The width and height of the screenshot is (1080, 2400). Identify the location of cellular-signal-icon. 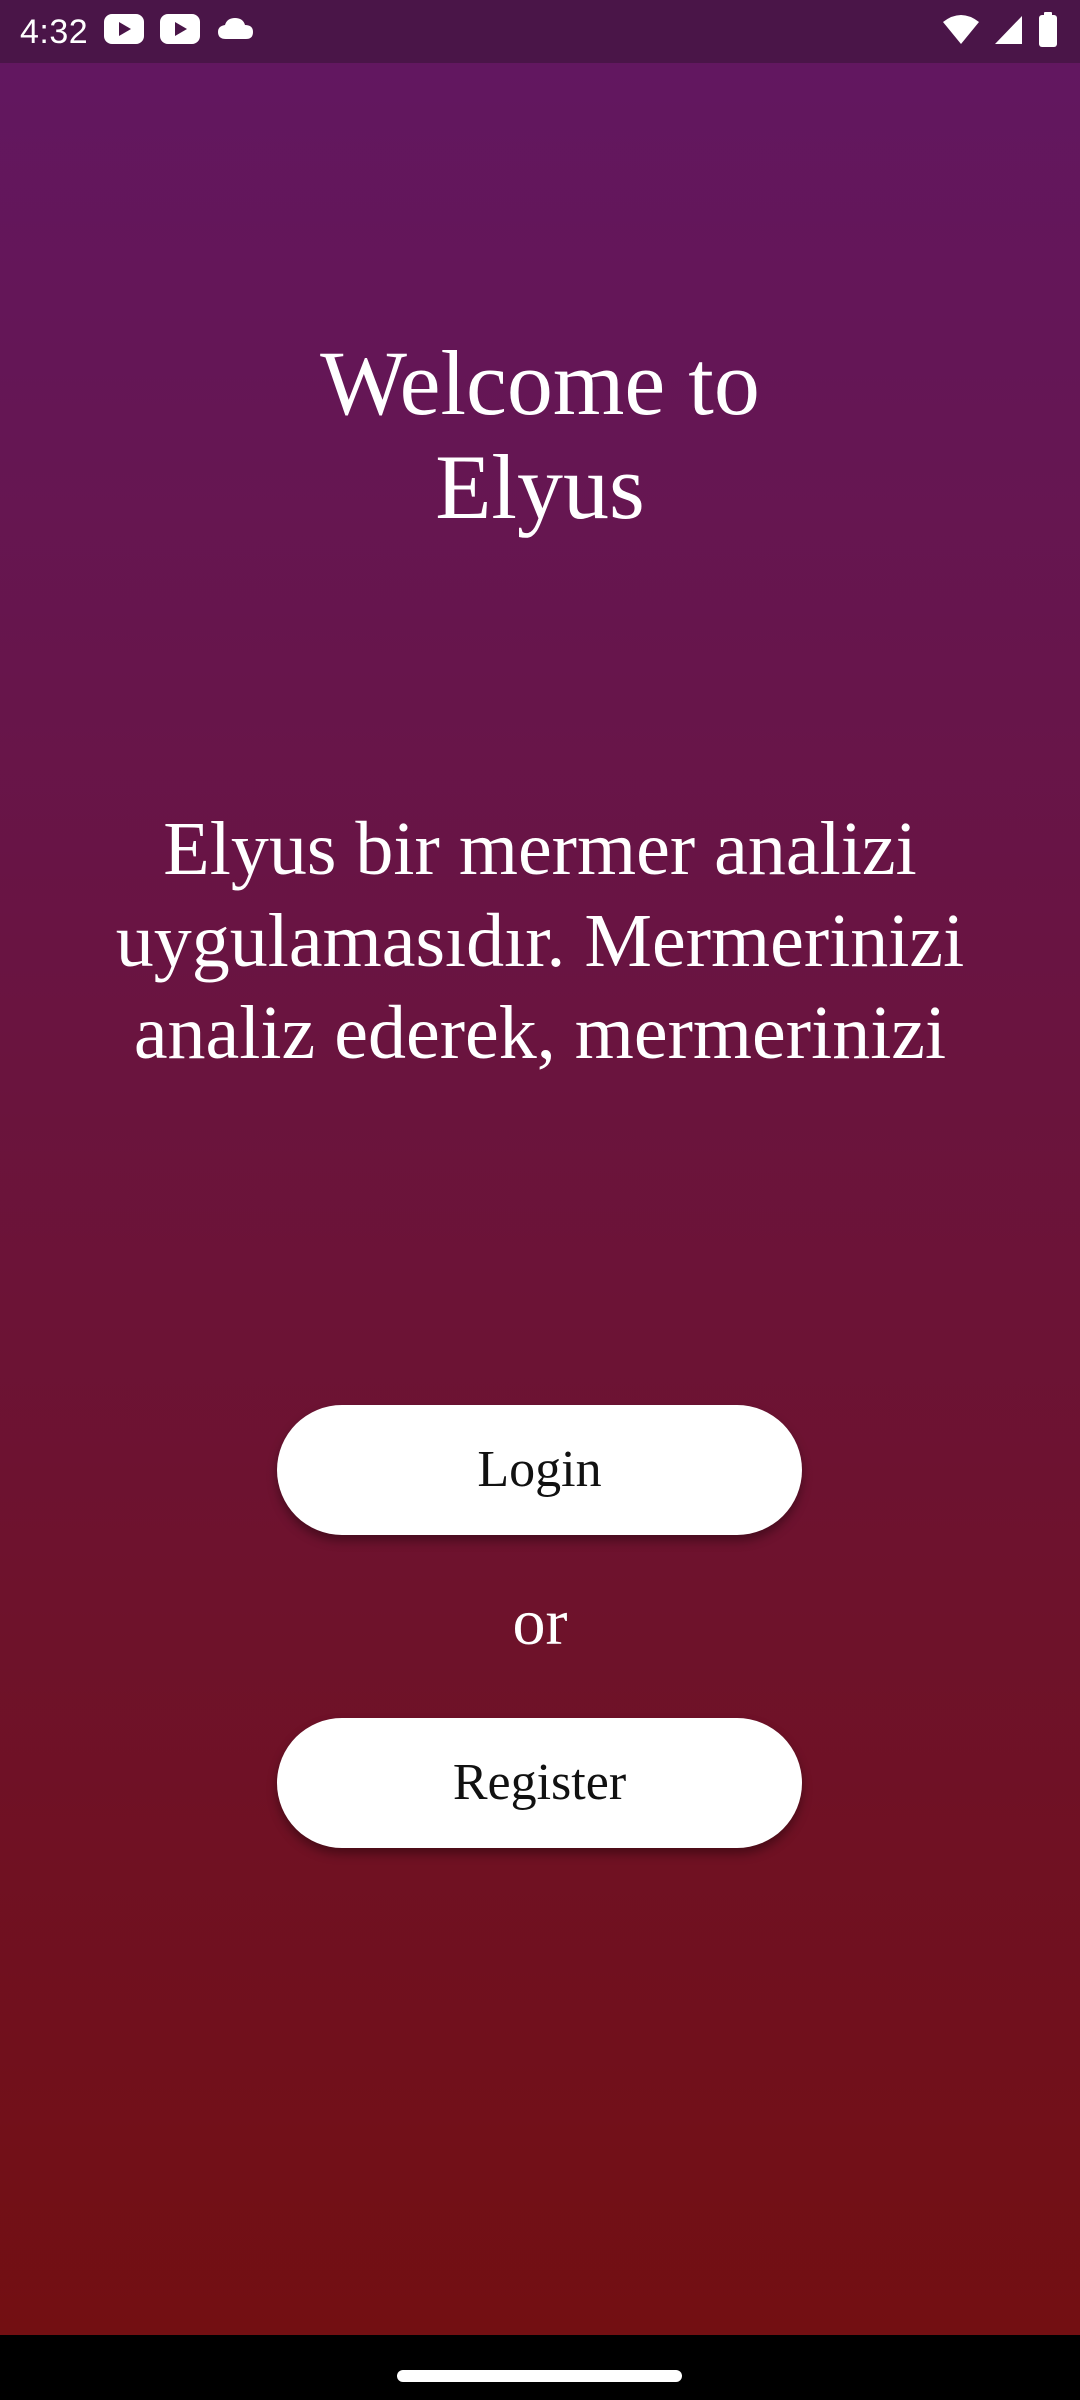
(1009, 30).